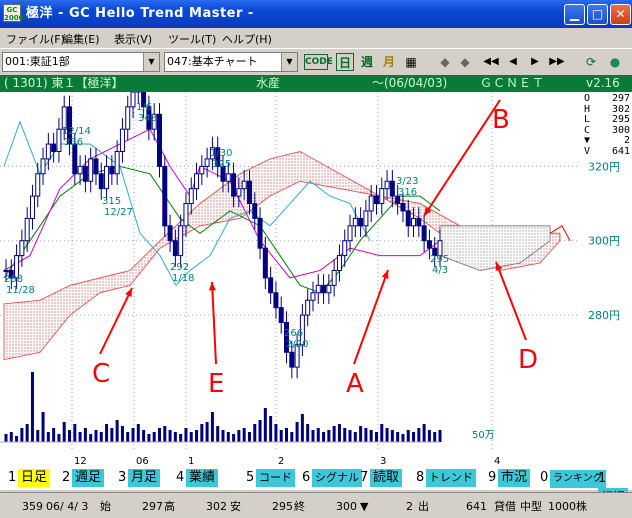  What do you see at coordinates (139, 478) in the screenshot?
I see `tab-monthly: 3 月足` at bounding box center [139, 478].